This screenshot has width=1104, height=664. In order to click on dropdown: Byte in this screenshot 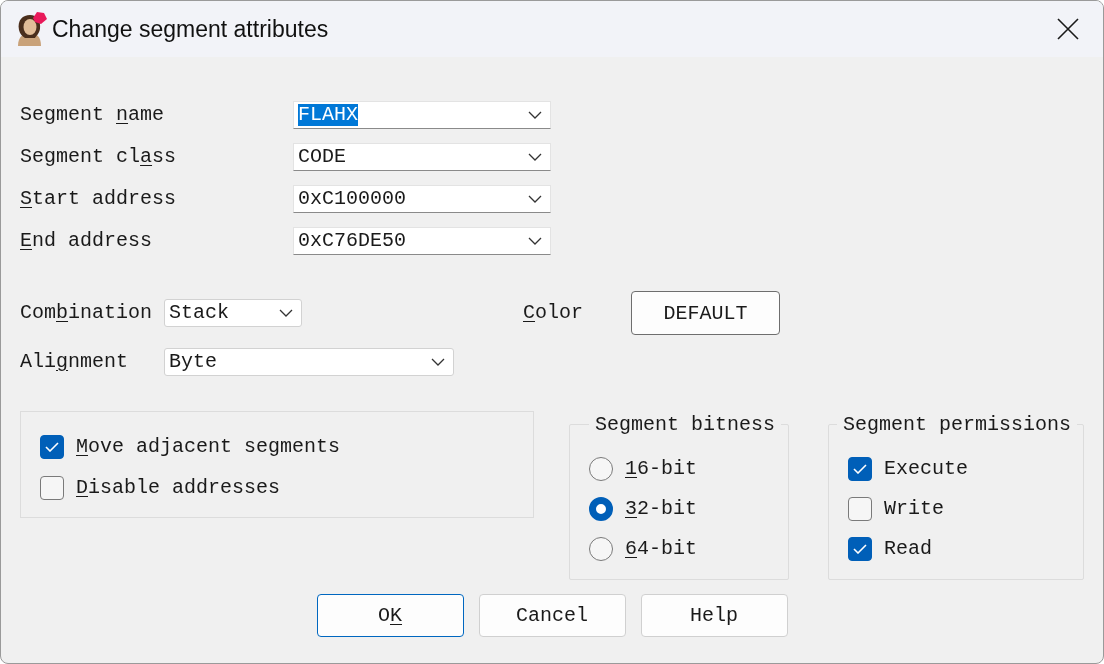, I will do `click(309, 362)`.